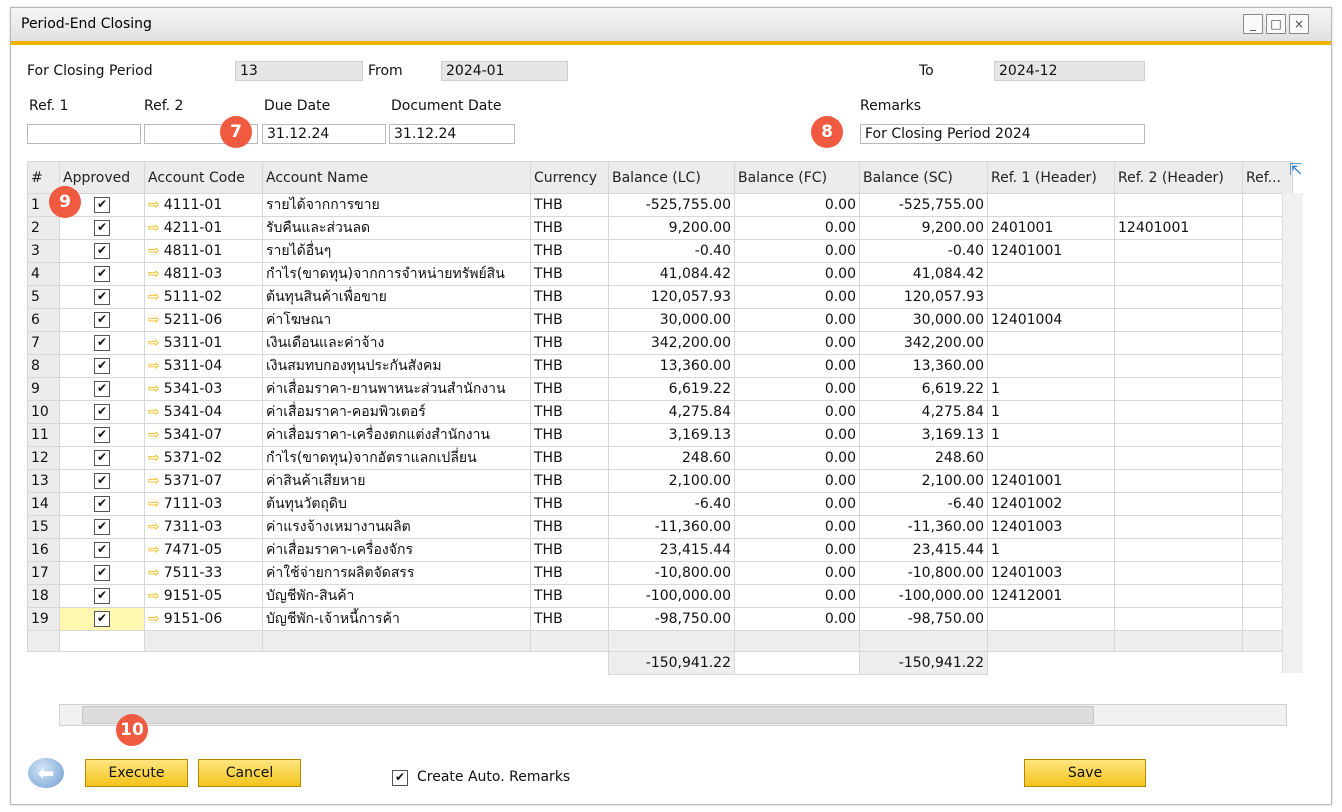 This screenshot has width=1342, height=812. I want to click on account-name-cell: รายได้จากการขาย, so click(396, 205).